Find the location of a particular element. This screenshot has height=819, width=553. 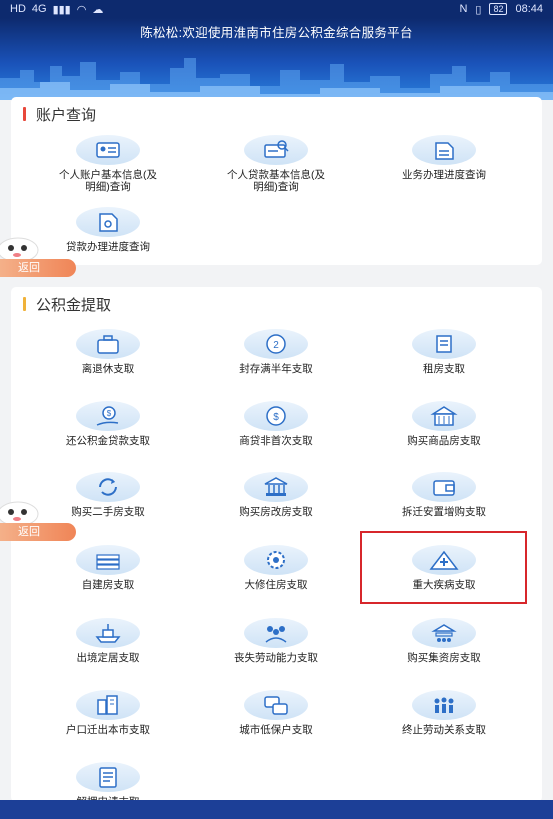

account-item-business-progress: 业务办理进度查询 is located at coordinates (444, 158).